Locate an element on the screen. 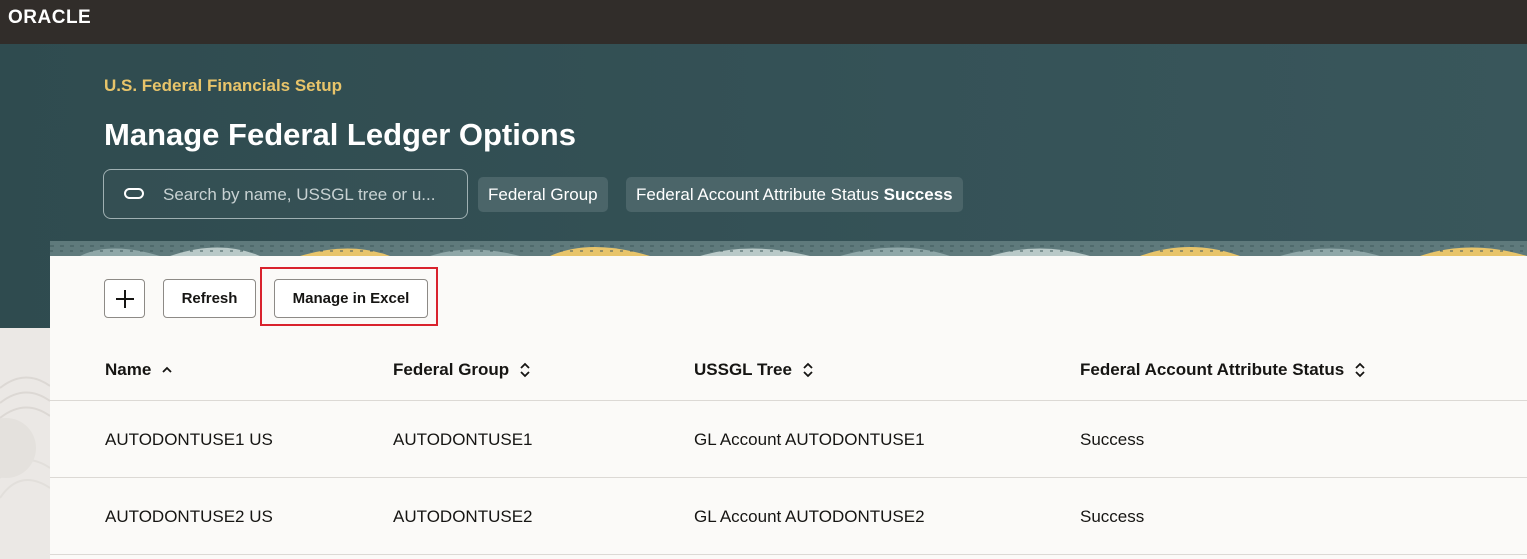 The height and width of the screenshot is (559, 1527). cell-name: AUTODONTUSE2 US is located at coordinates (189, 517).